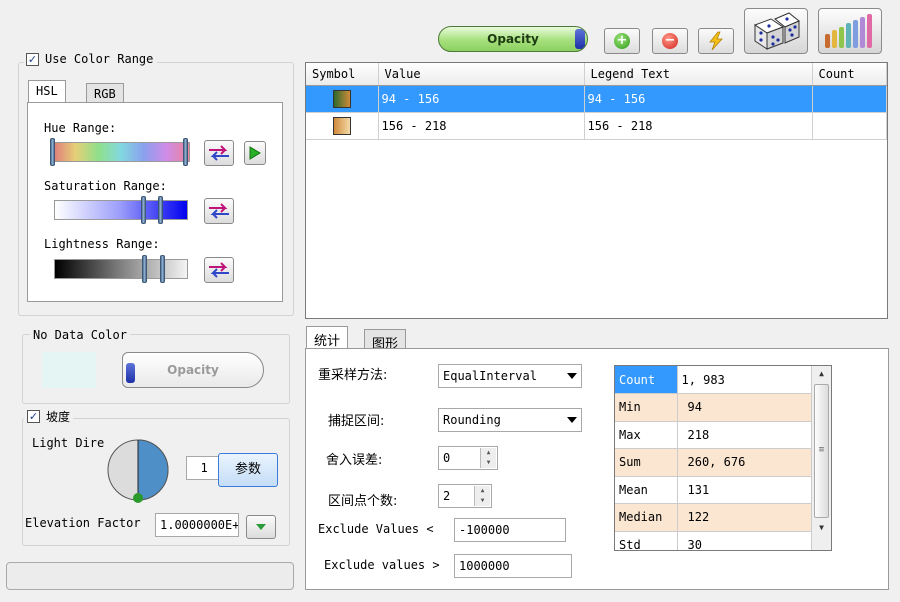 Image resolution: width=900 pixels, height=602 pixels. What do you see at coordinates (138, 470) in the screenshot?
I see `light-direction-dial` at bounding box center [138, 470].